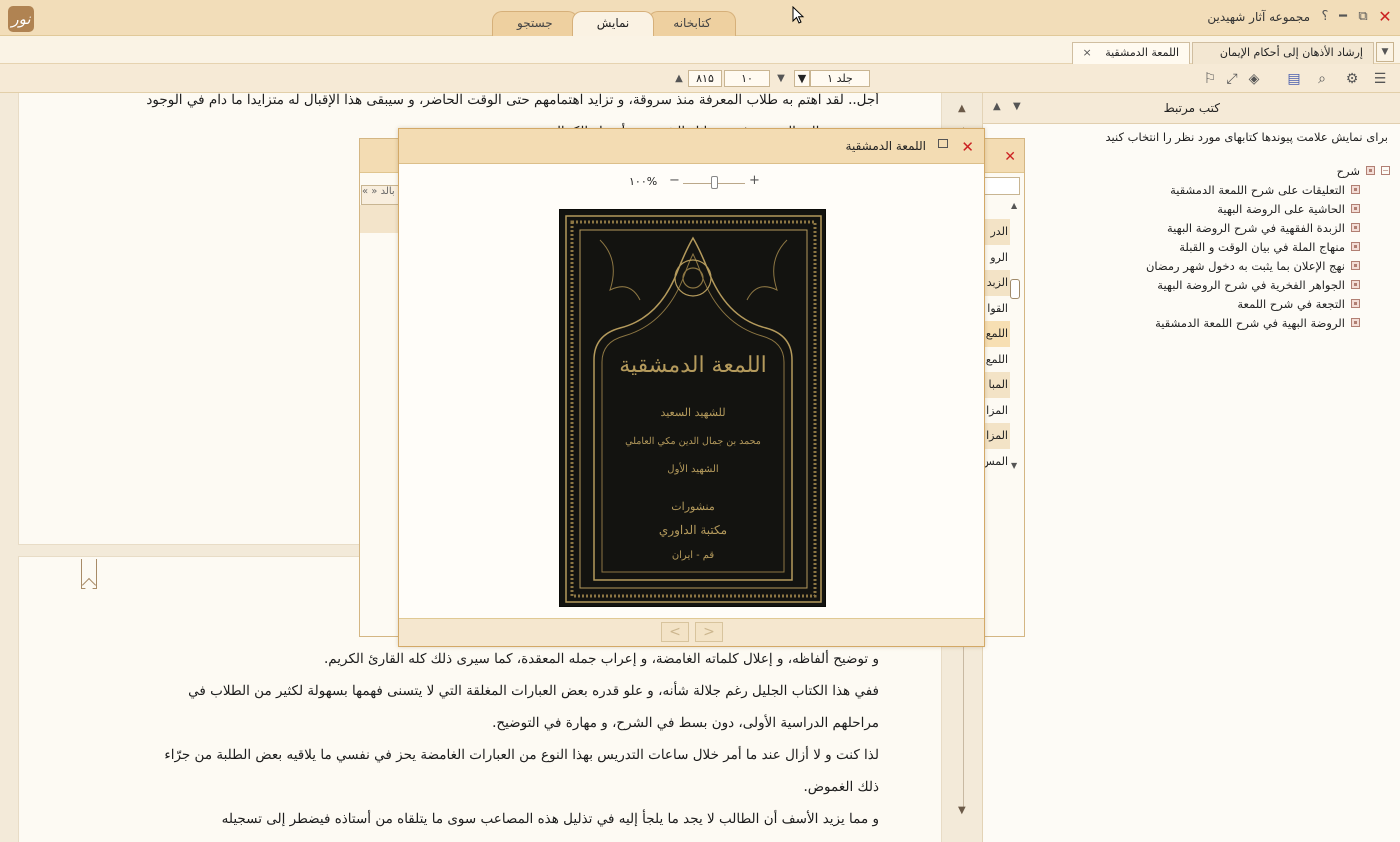  What do you see at coordinates (535, 23) in the screenshot?
I see `tab-search: جستجو` at bounding box center [535, 23].